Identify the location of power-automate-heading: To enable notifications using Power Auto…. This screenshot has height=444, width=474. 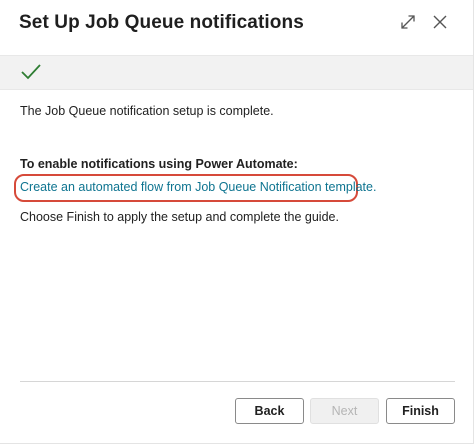
(159, 164).